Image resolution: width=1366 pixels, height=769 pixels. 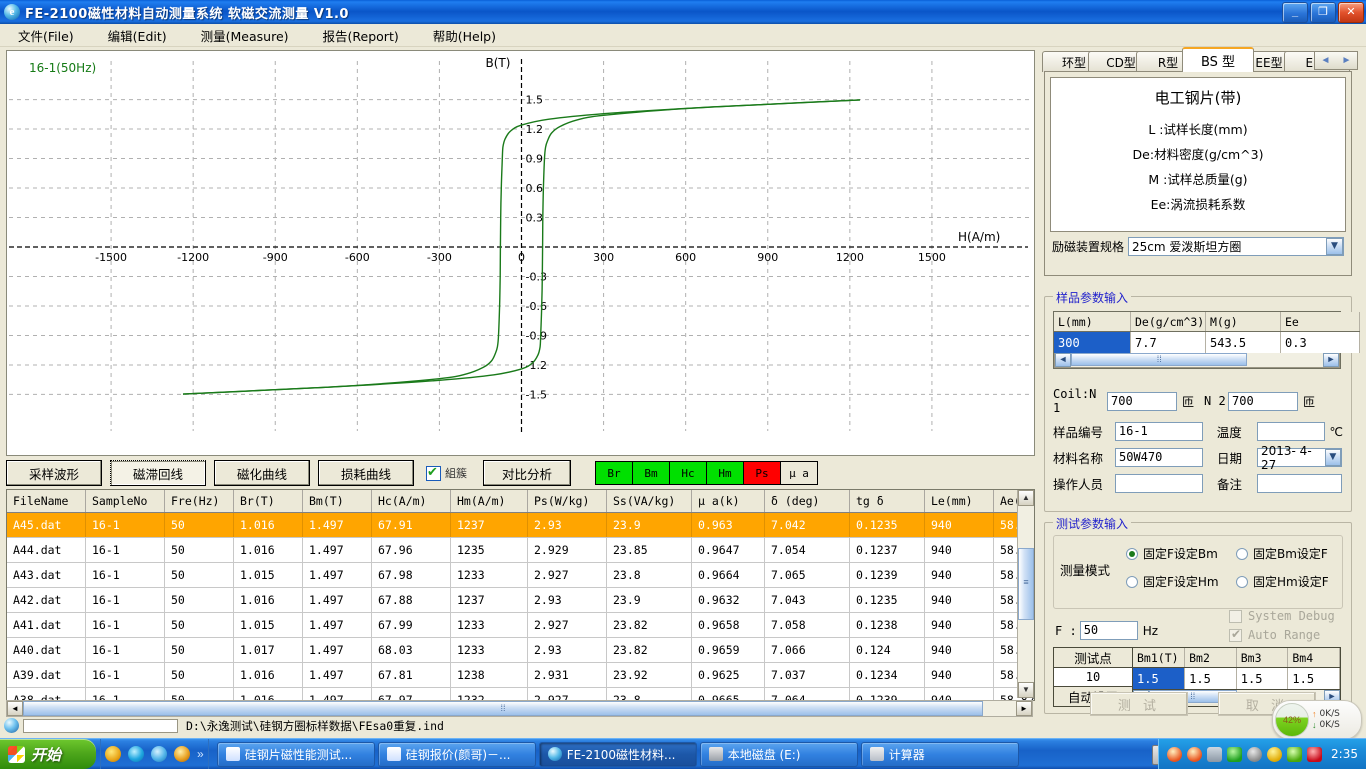 What do you see at coordinates (446, 472) in the screenshot?
I see `group-cluster-checkbox: 組簇` at bounding box center [446, 472].